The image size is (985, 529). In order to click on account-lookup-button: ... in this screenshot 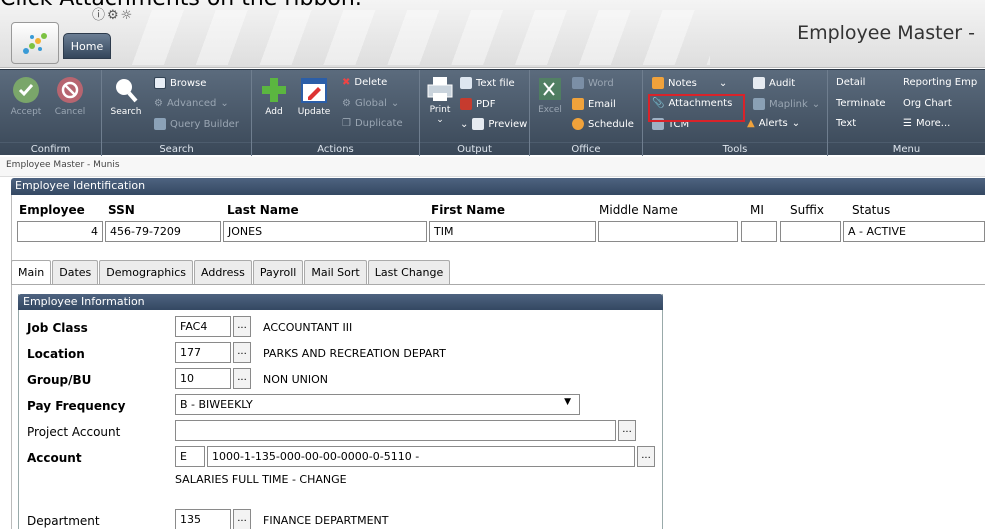, I will do `click(646, 456)`.